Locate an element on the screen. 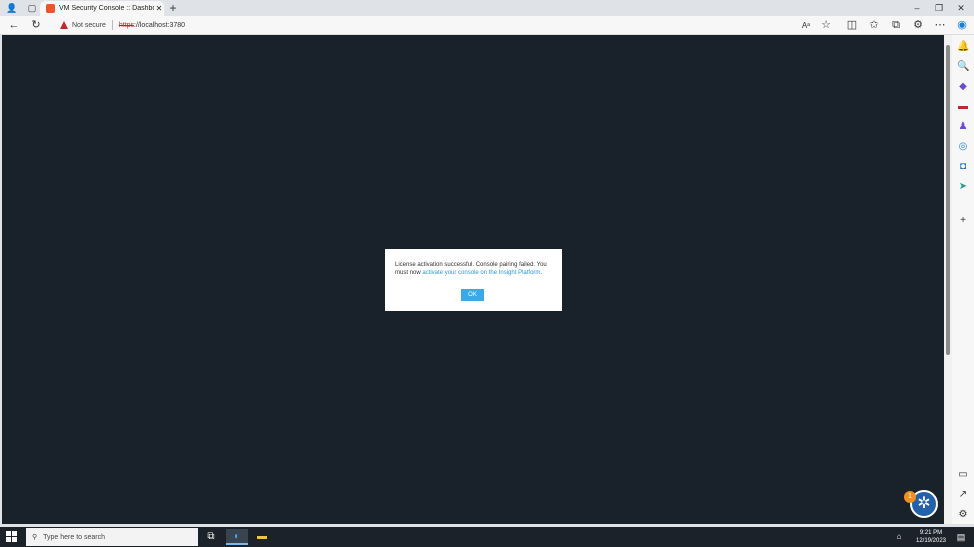  scrollbar-thumb is located at coordinates (948, 200).